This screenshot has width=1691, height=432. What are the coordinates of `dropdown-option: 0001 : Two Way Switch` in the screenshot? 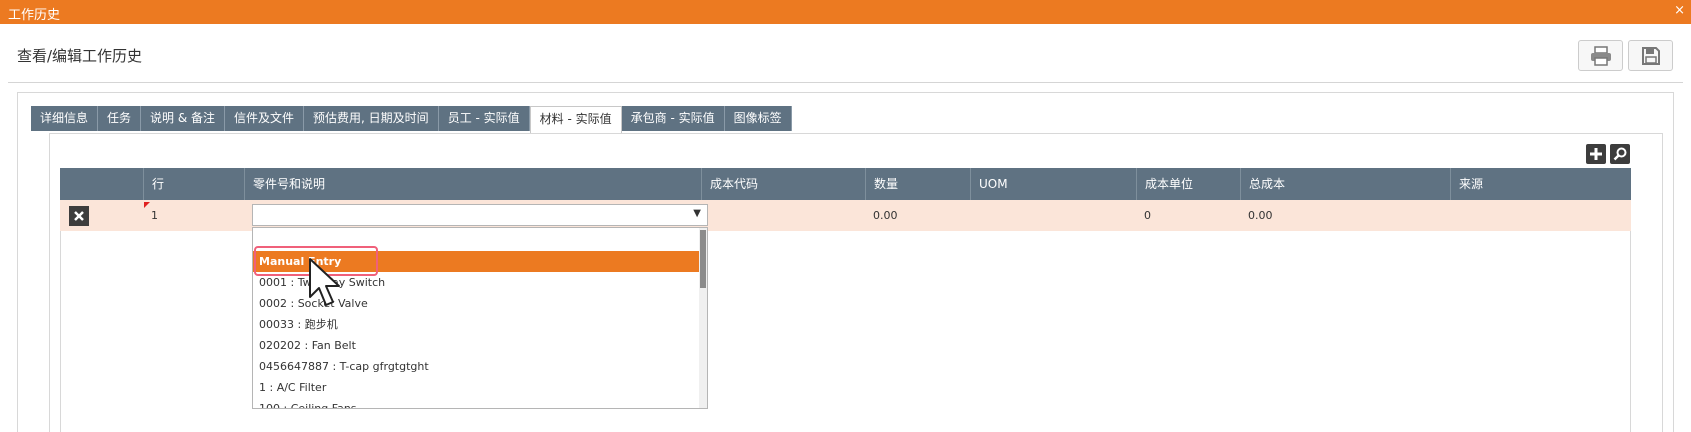 It's located at (480, 282).